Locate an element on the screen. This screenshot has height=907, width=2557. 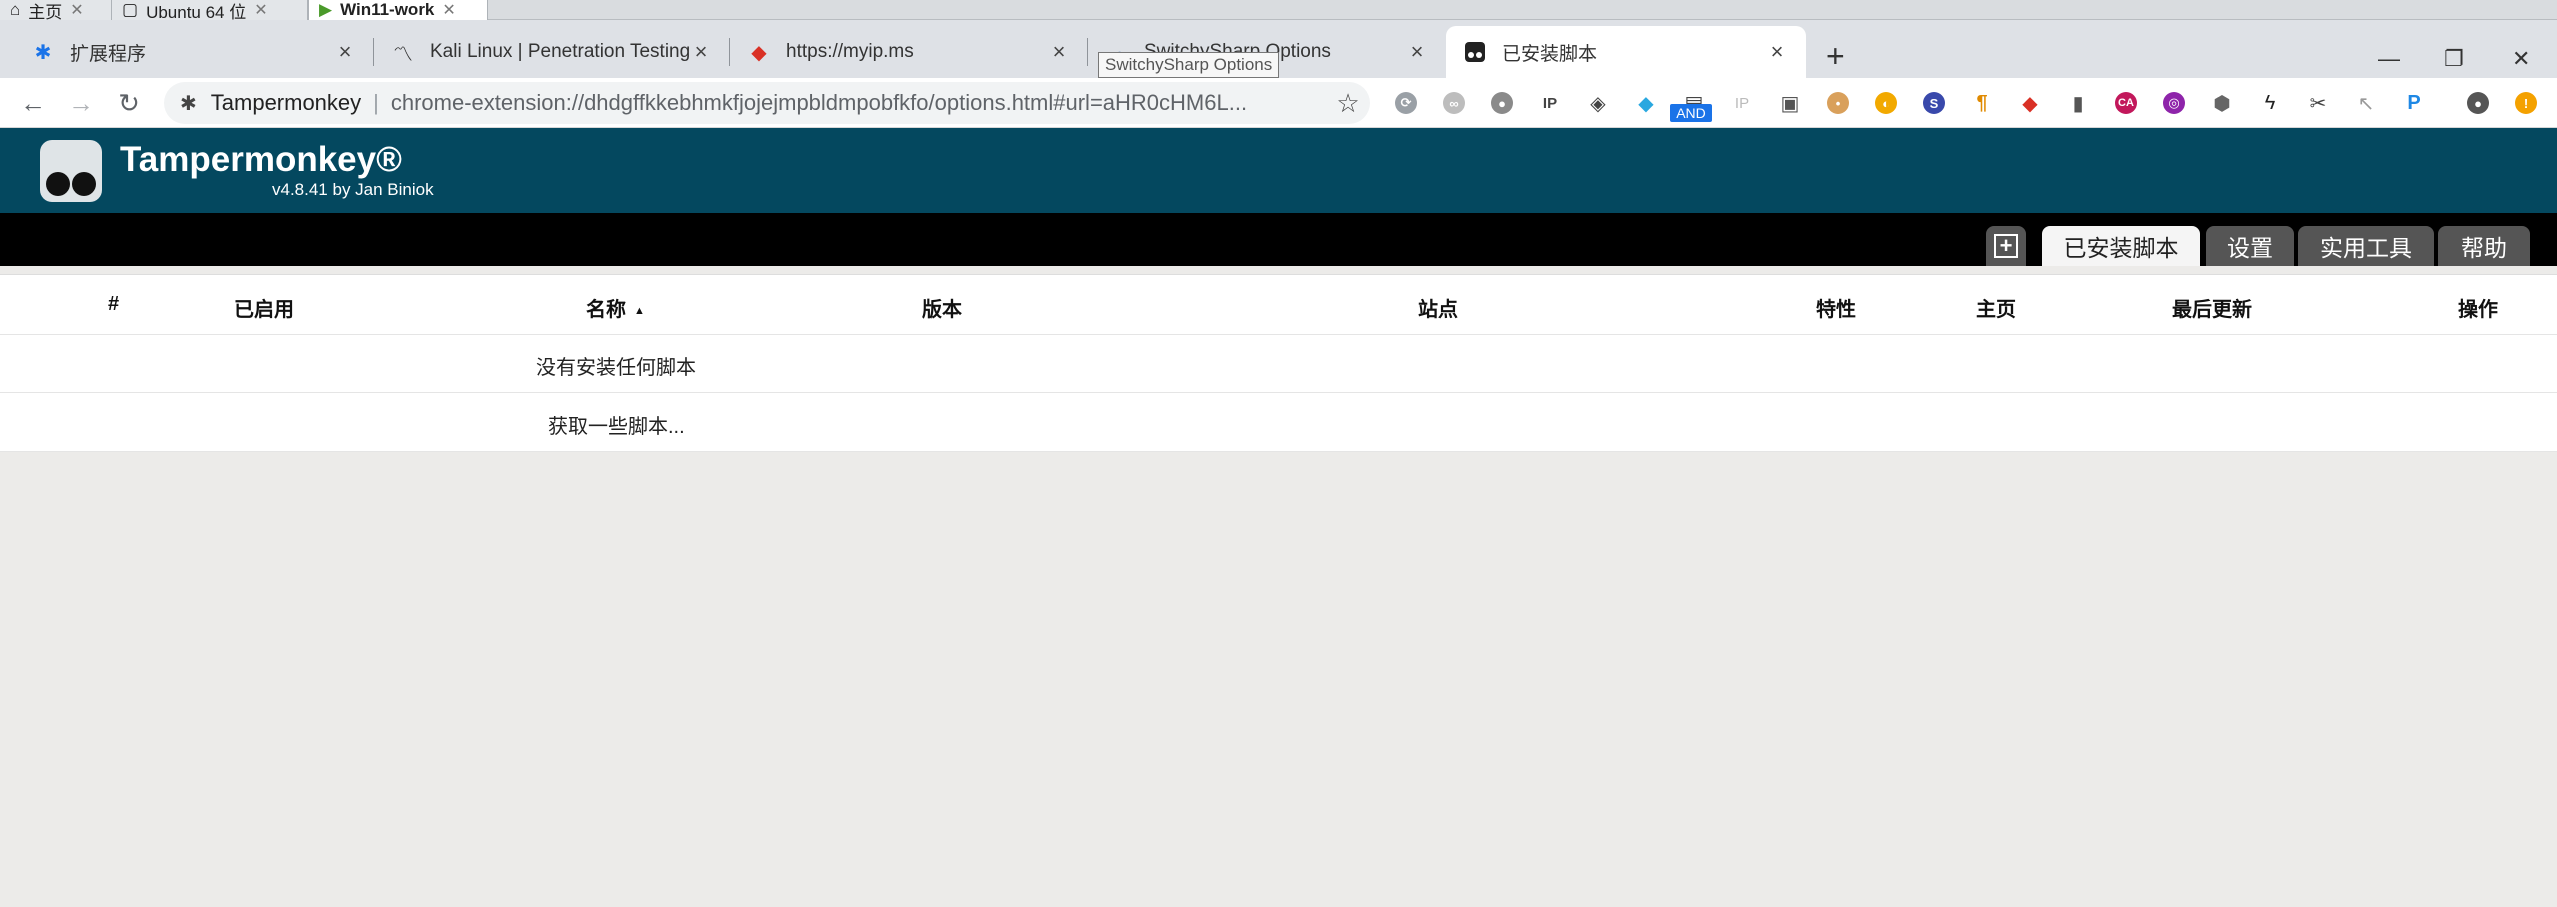
extension-badge: AND is located at coordinates (1691, 113).